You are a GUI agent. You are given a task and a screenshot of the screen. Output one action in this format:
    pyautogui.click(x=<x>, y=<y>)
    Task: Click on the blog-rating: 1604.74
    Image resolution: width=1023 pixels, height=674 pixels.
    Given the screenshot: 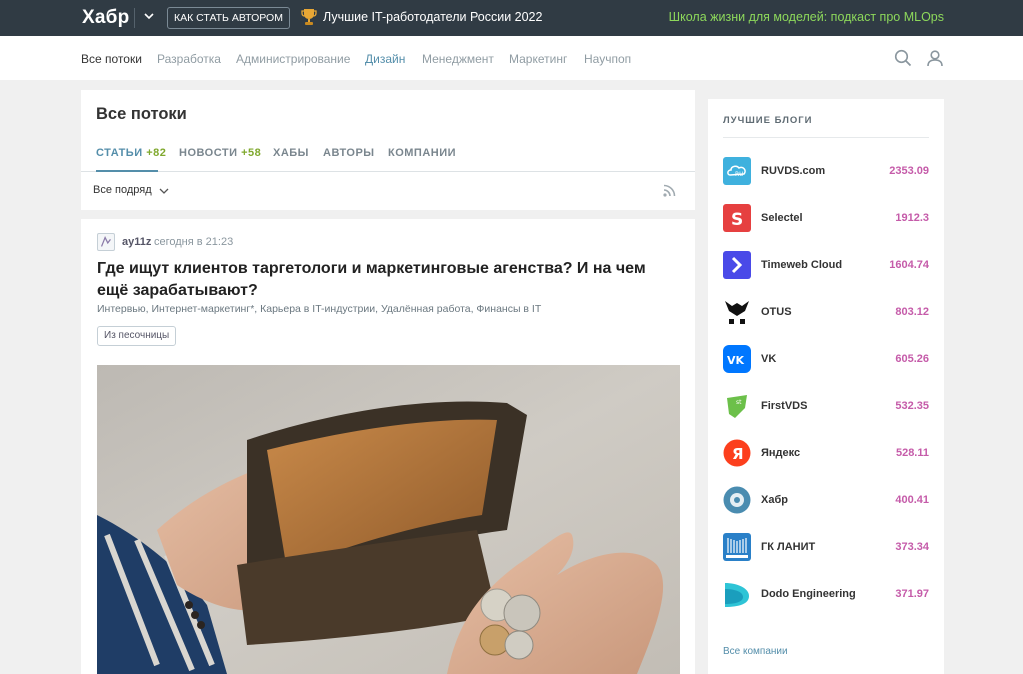 What is the action you would take?
    pyautogui.click(x=909, y=265)
    